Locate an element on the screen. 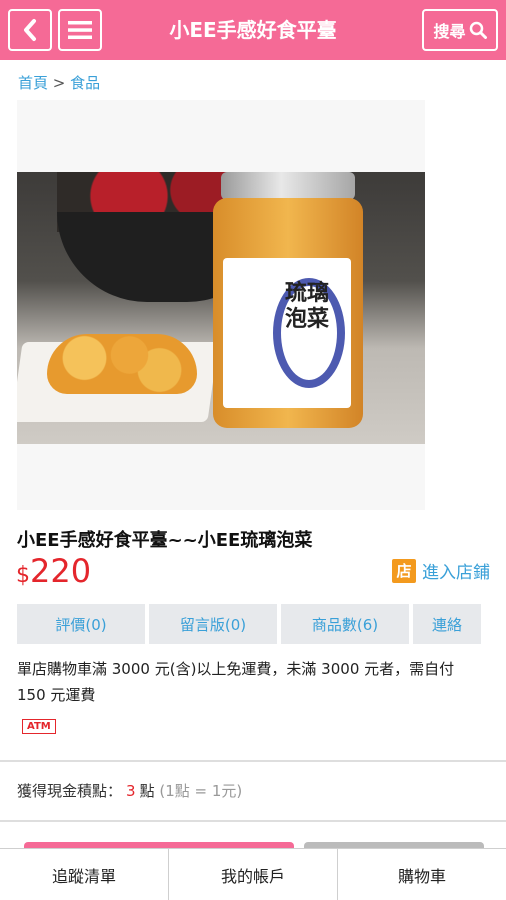 This screenshot has height=900, width=506. tab-contact: 連絡 is located at coordinates (447, 624).